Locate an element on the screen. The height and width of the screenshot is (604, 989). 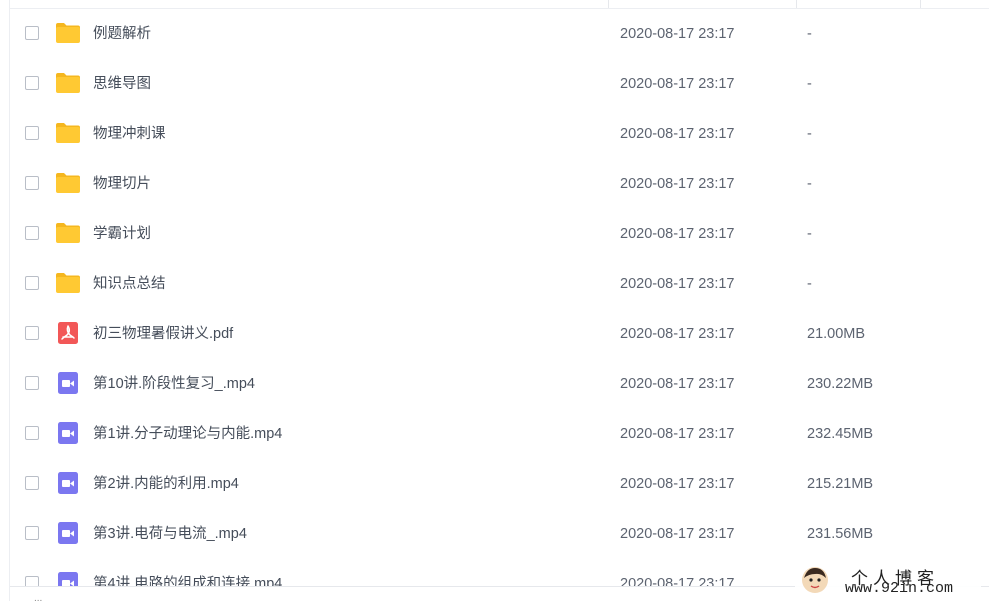
file-row: 知识点总结 2020-08-17 23:17 - is located at coordinates (499, 284).